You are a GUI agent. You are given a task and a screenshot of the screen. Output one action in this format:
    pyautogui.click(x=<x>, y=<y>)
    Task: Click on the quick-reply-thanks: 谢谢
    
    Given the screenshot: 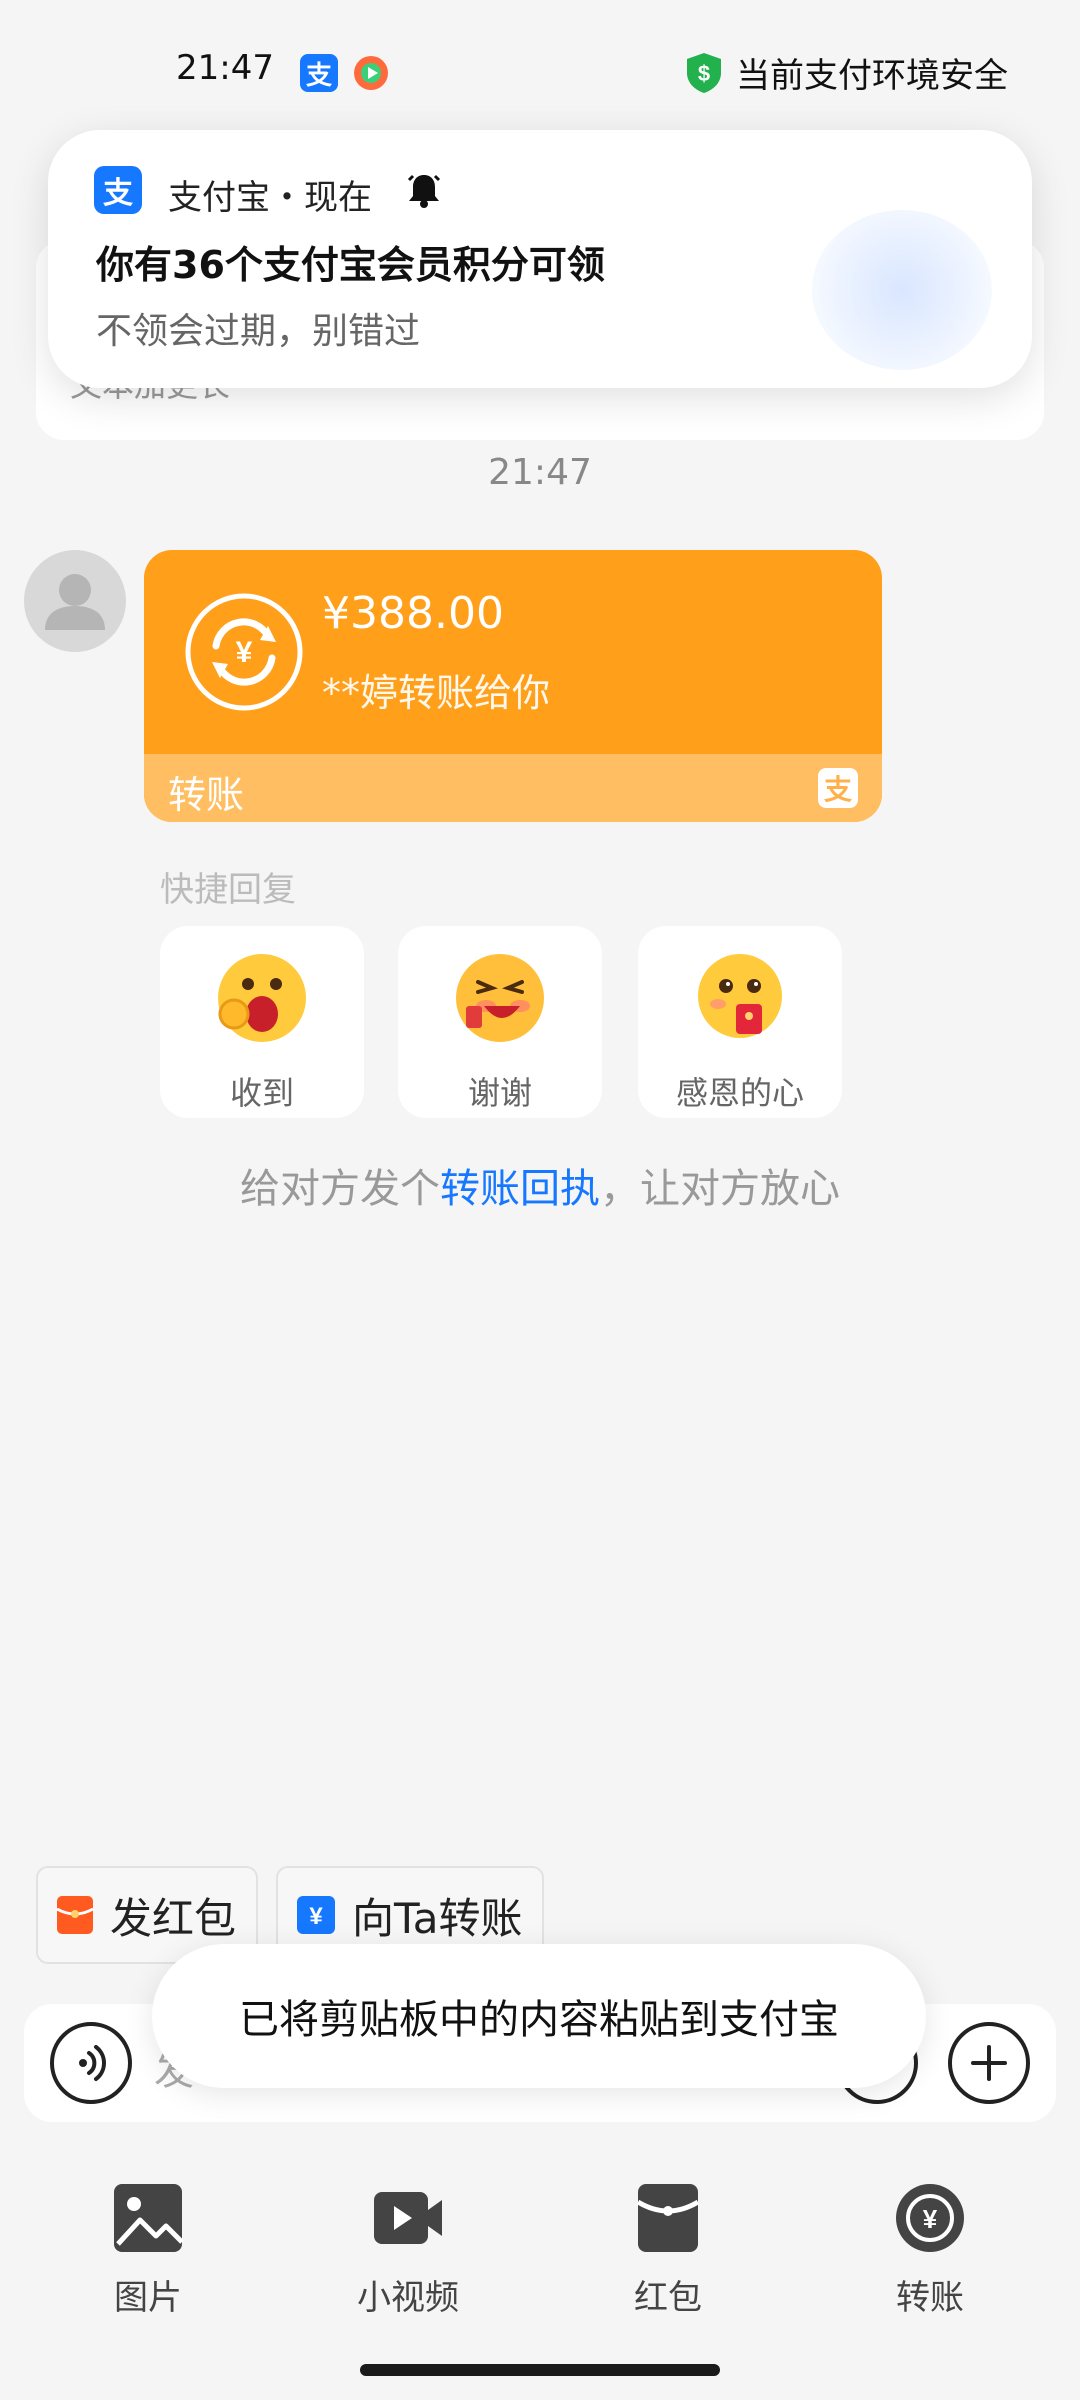 What is the action you would take?
    pyautogui.click(x=500, y=1022)
    